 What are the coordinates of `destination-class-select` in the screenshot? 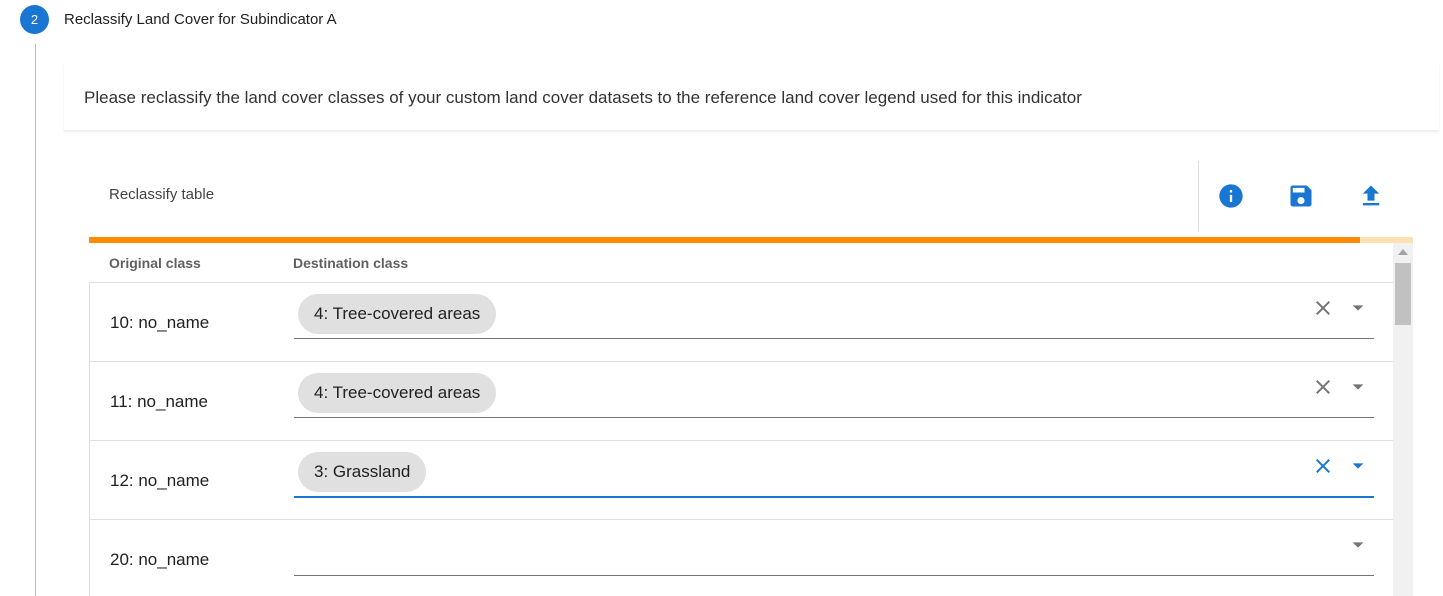 It's located at (834, 552).